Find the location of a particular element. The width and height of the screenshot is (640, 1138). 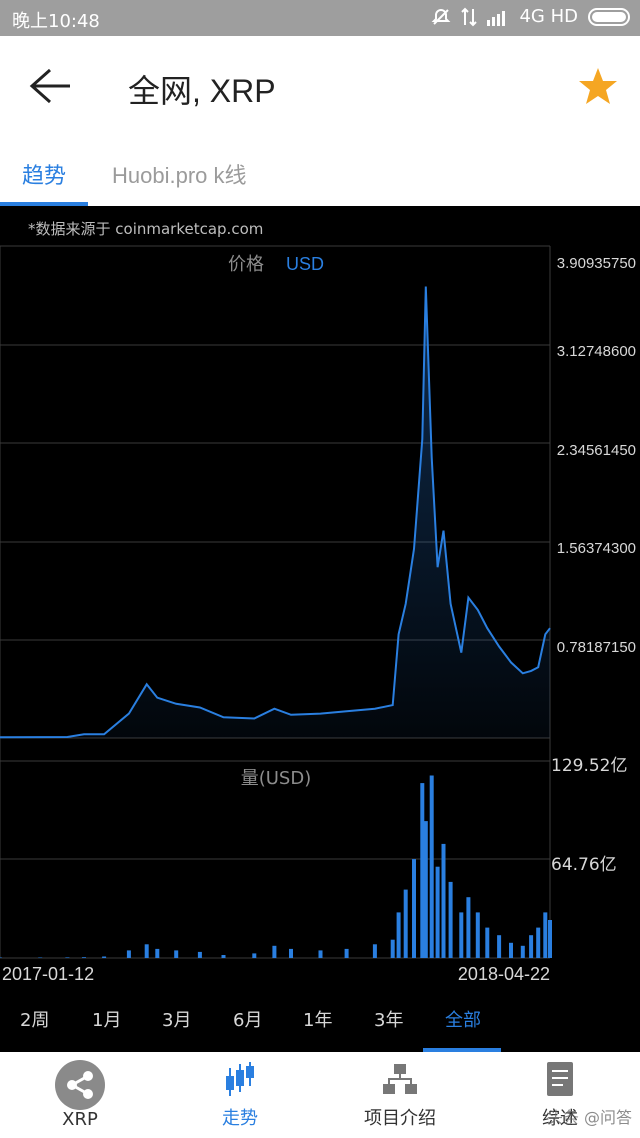

document-icon is located at coordinates (560, 1079).